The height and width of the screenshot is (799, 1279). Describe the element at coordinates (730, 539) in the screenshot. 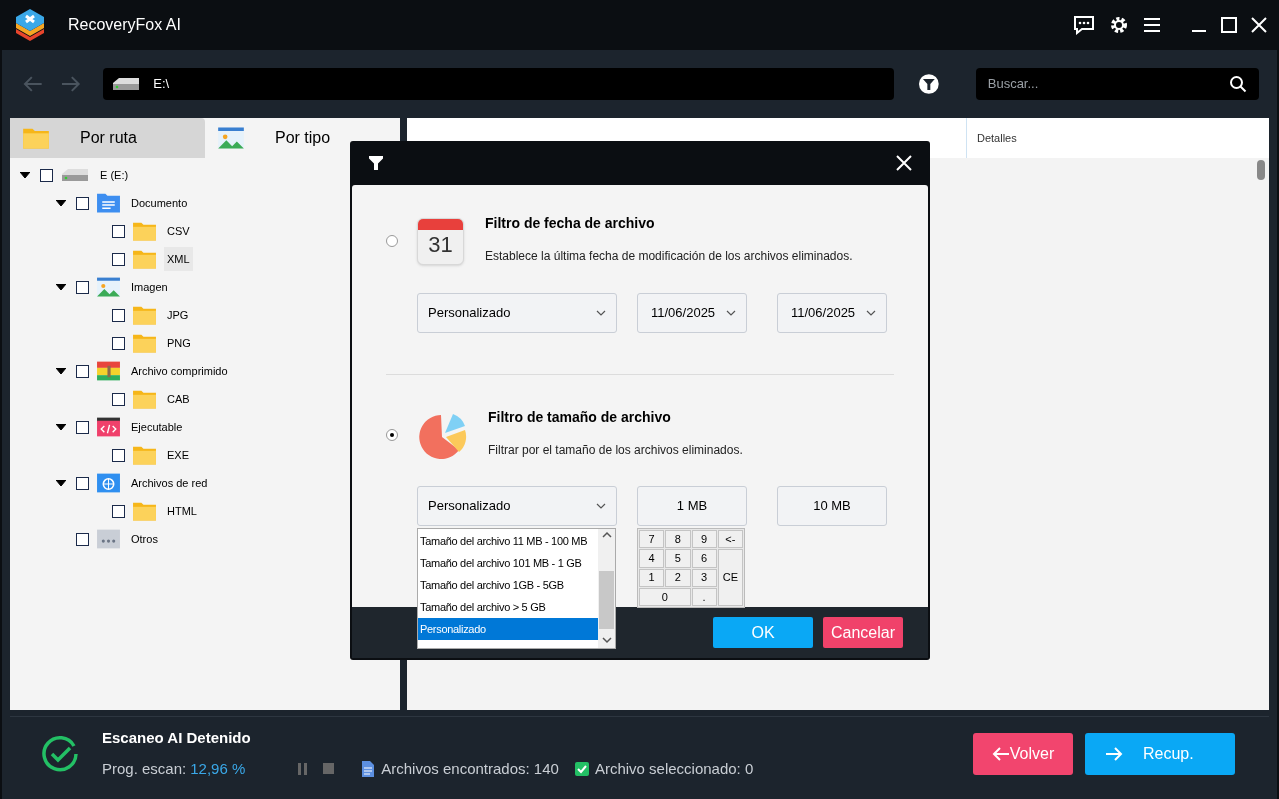

I see `keypad-key: <-` at that location.